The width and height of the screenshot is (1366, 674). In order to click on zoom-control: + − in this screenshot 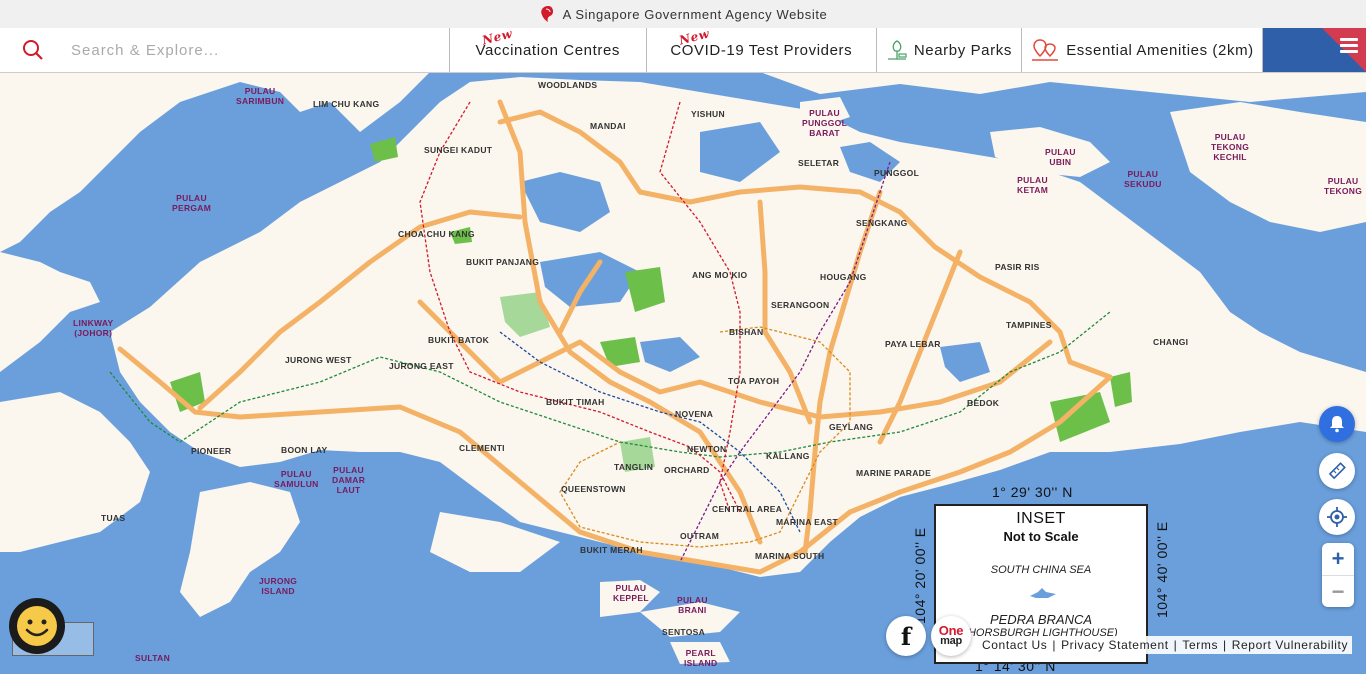, I will do `click(1338, 575)`.